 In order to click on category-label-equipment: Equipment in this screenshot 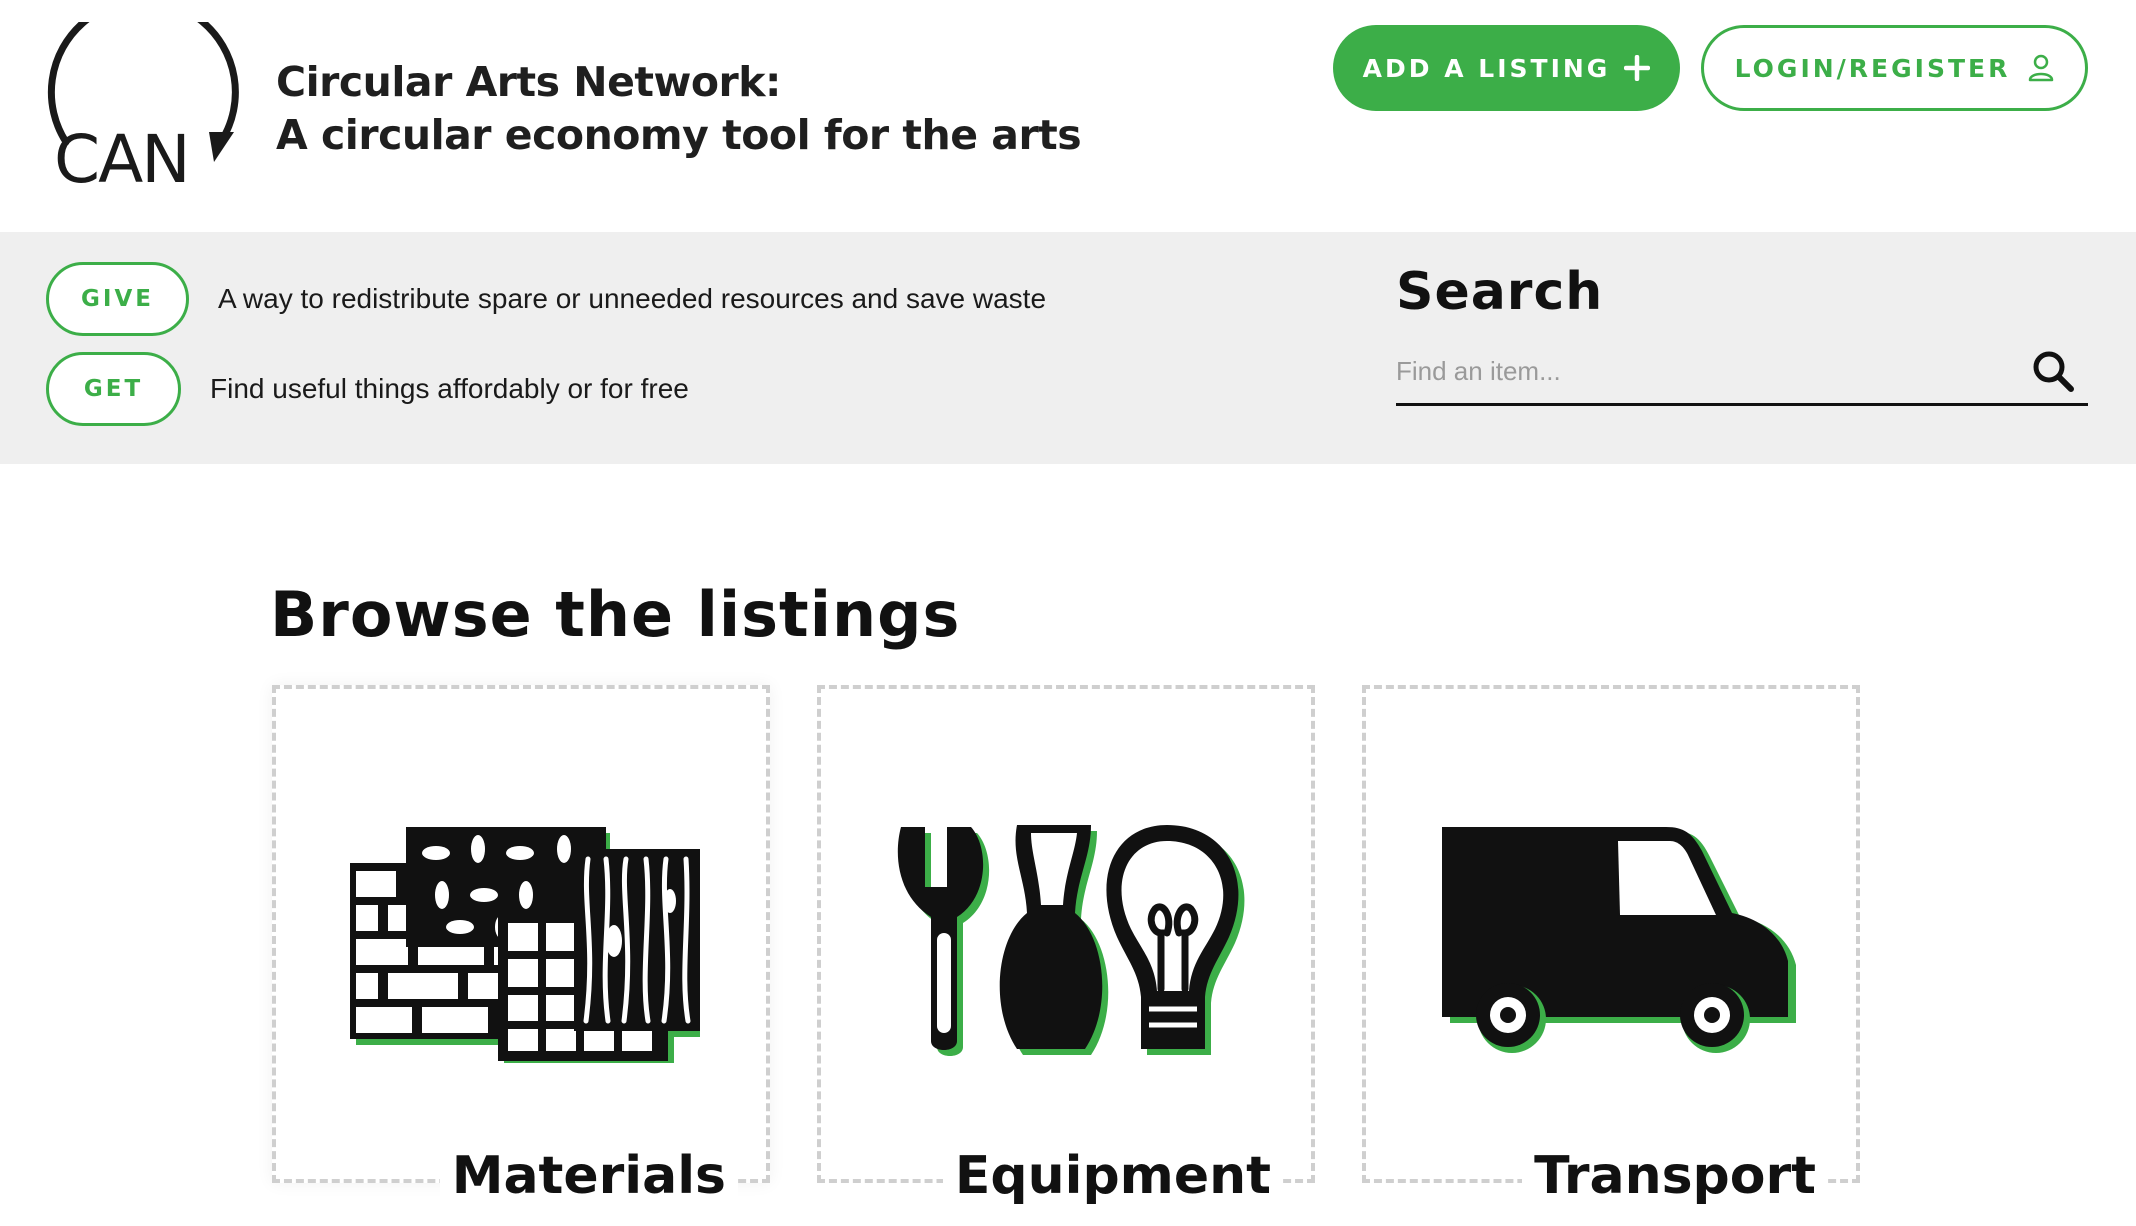, I will do `click(1112, 1176)`.